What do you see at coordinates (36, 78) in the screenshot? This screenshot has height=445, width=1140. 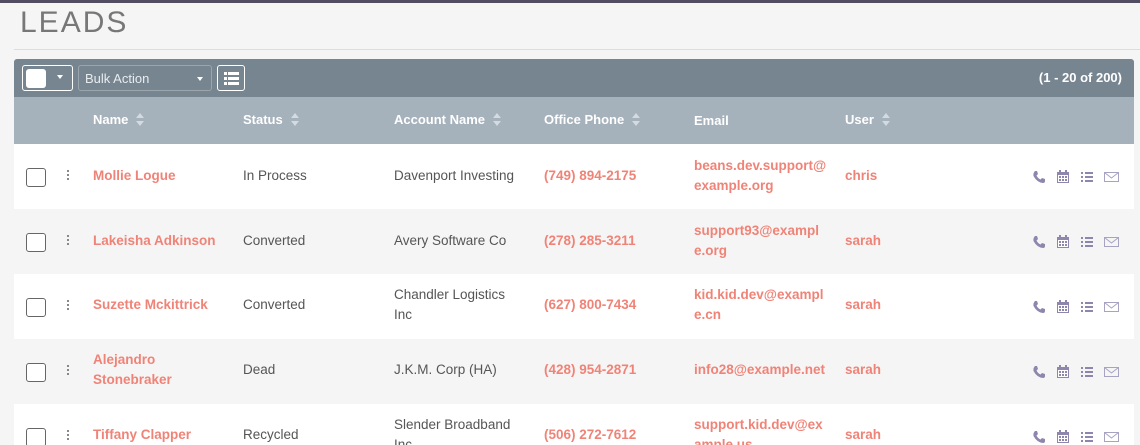 I see `select-all-checkbox` at bounding box center [36, 78].